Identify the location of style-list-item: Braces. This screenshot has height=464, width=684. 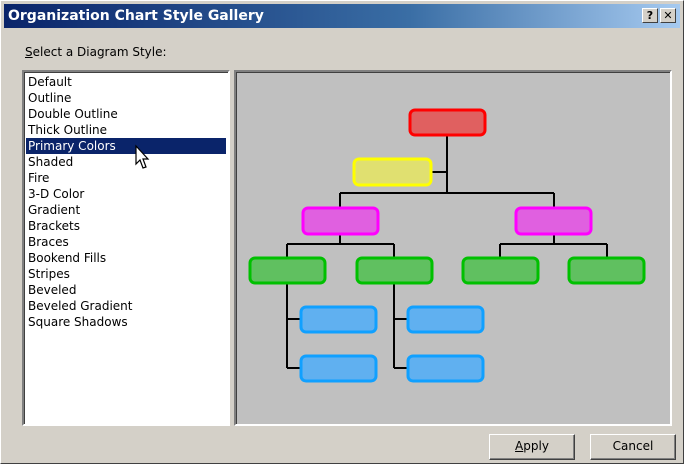
(126, 242).